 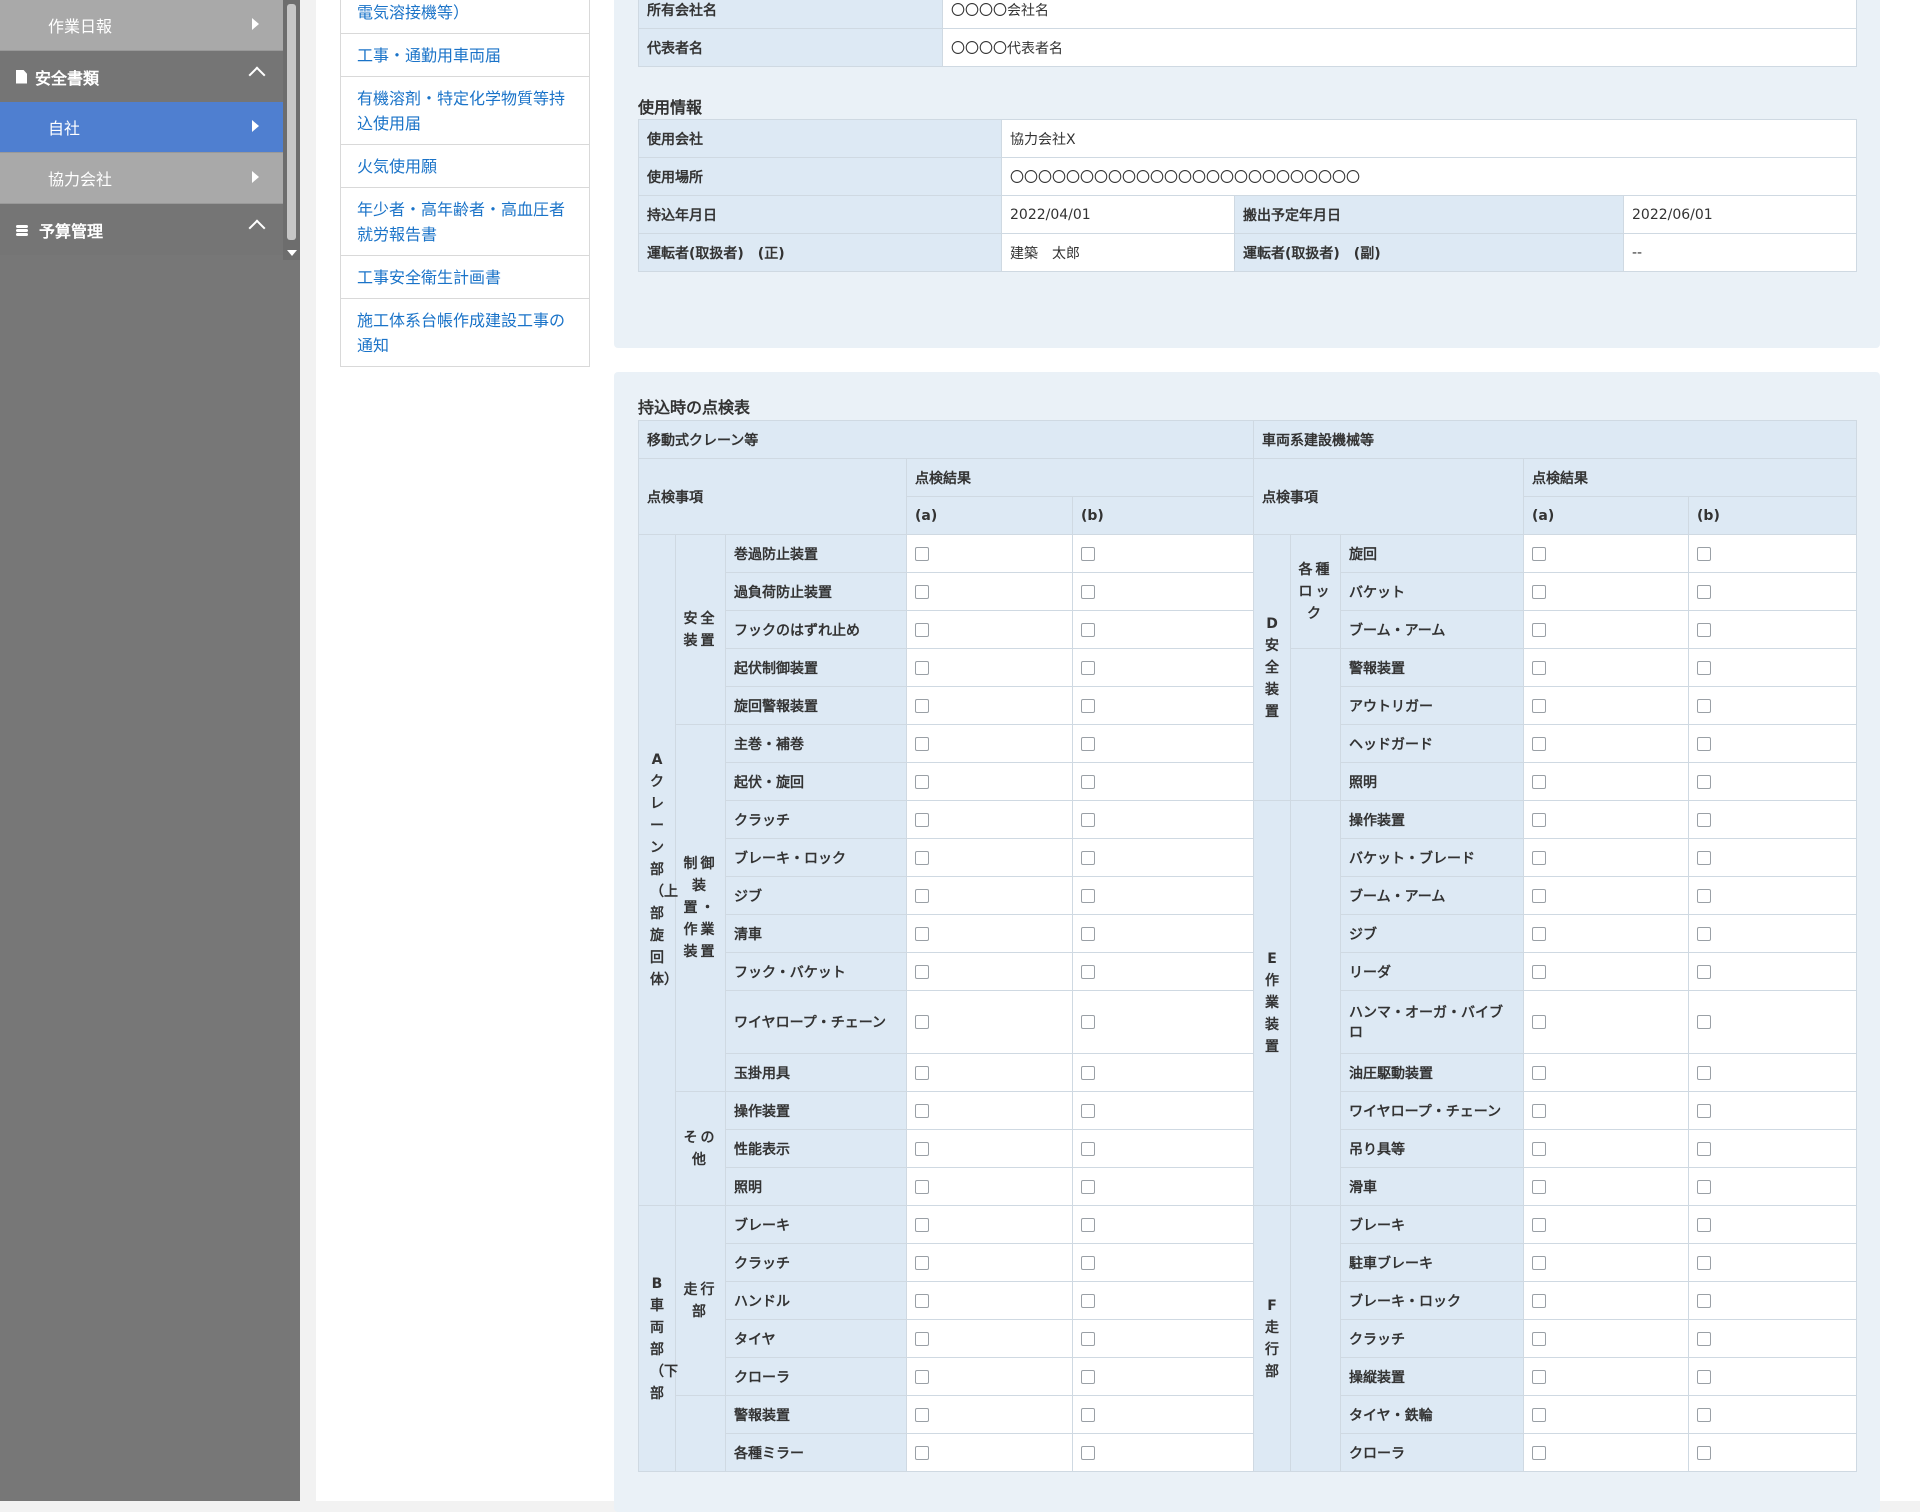 What do you see at coordinates (141, 76) in the screenshot?
I see `sidebar-section-safety-documents: 安全書類` at bounding box center [141, 76].